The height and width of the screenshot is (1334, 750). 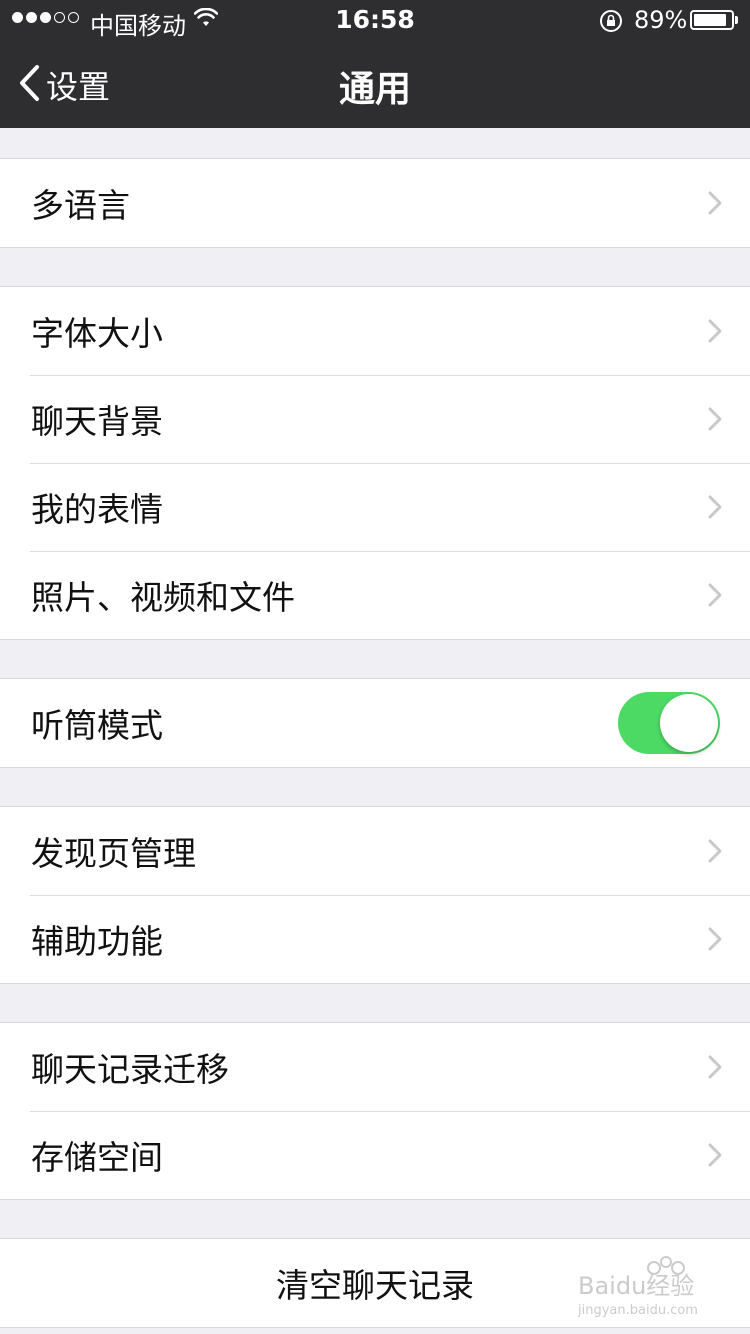 I want to click on settings-item-my-stickers: 我的表情, so click(x=375, y=507).